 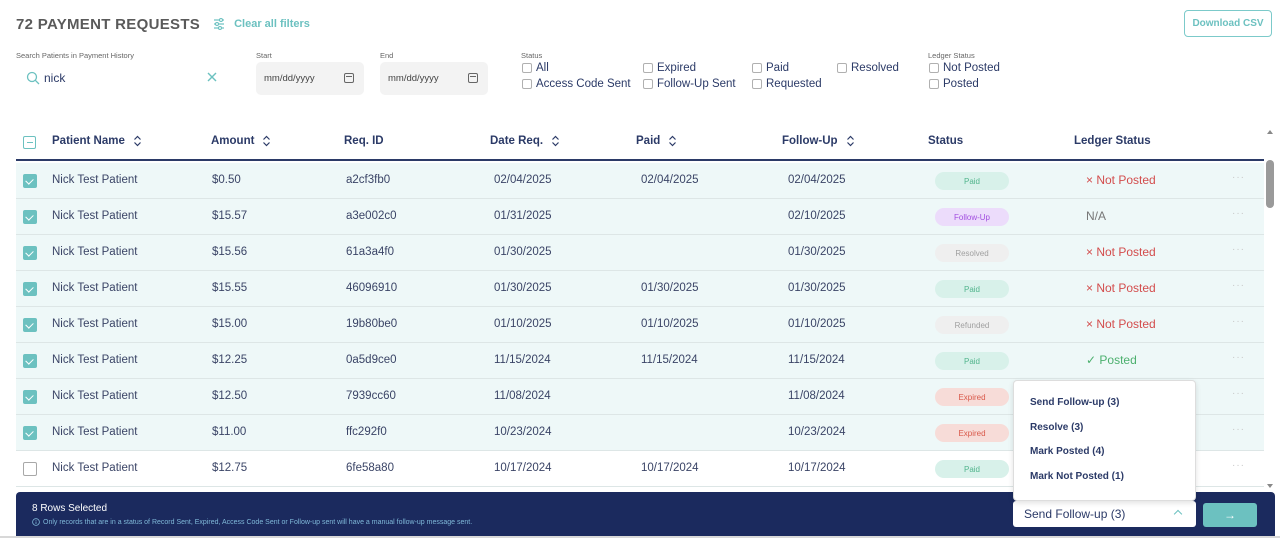 I want to click on cell-date-requested: 11/08/2024, so click(x=522, y=396).